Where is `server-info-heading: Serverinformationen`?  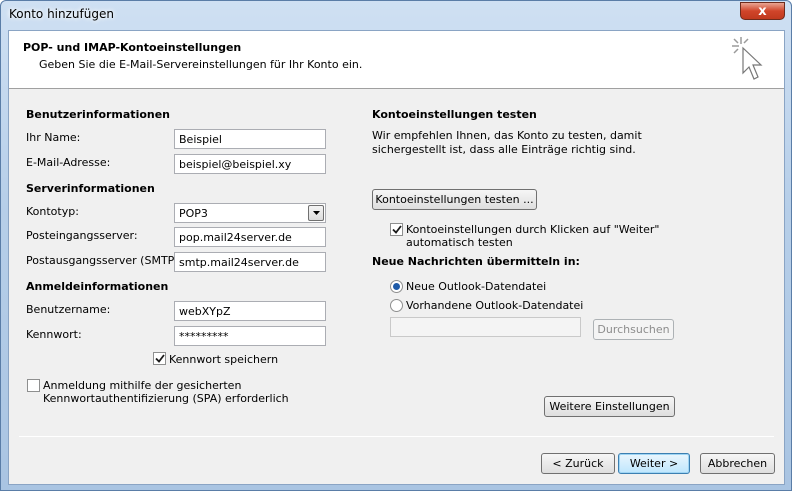 server-info-heading: Serverinformationen is located at coordinates (90, 188).